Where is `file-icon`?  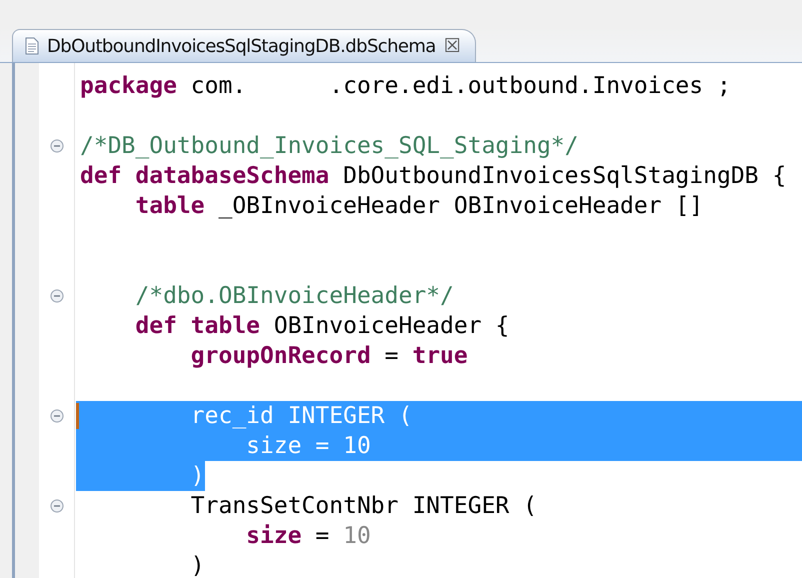
file-icon is located at coordinates (32, 46).